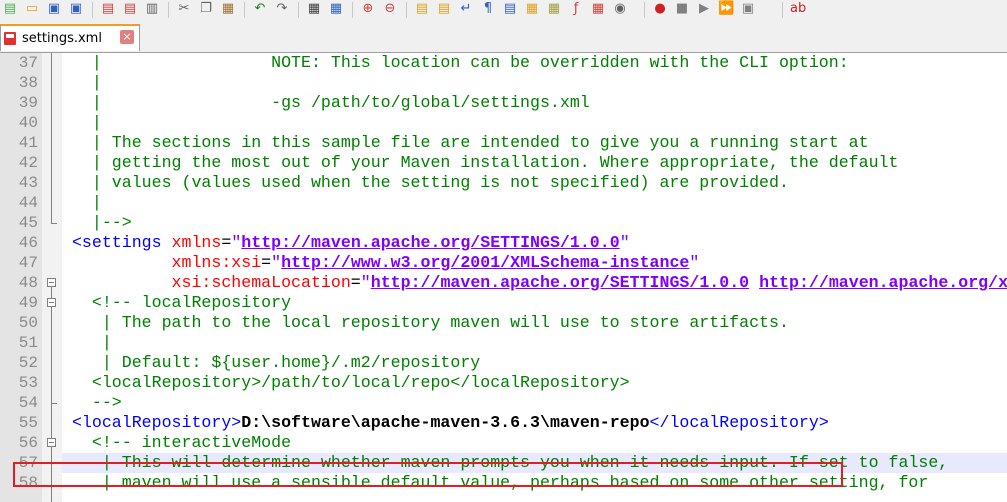 Image resolution: width=1007 pixels, height=502 pixels. What do you see at coordinates (19, 363) in the screenshot?
I see `line-number: 52` at bounding box center [19, 363].